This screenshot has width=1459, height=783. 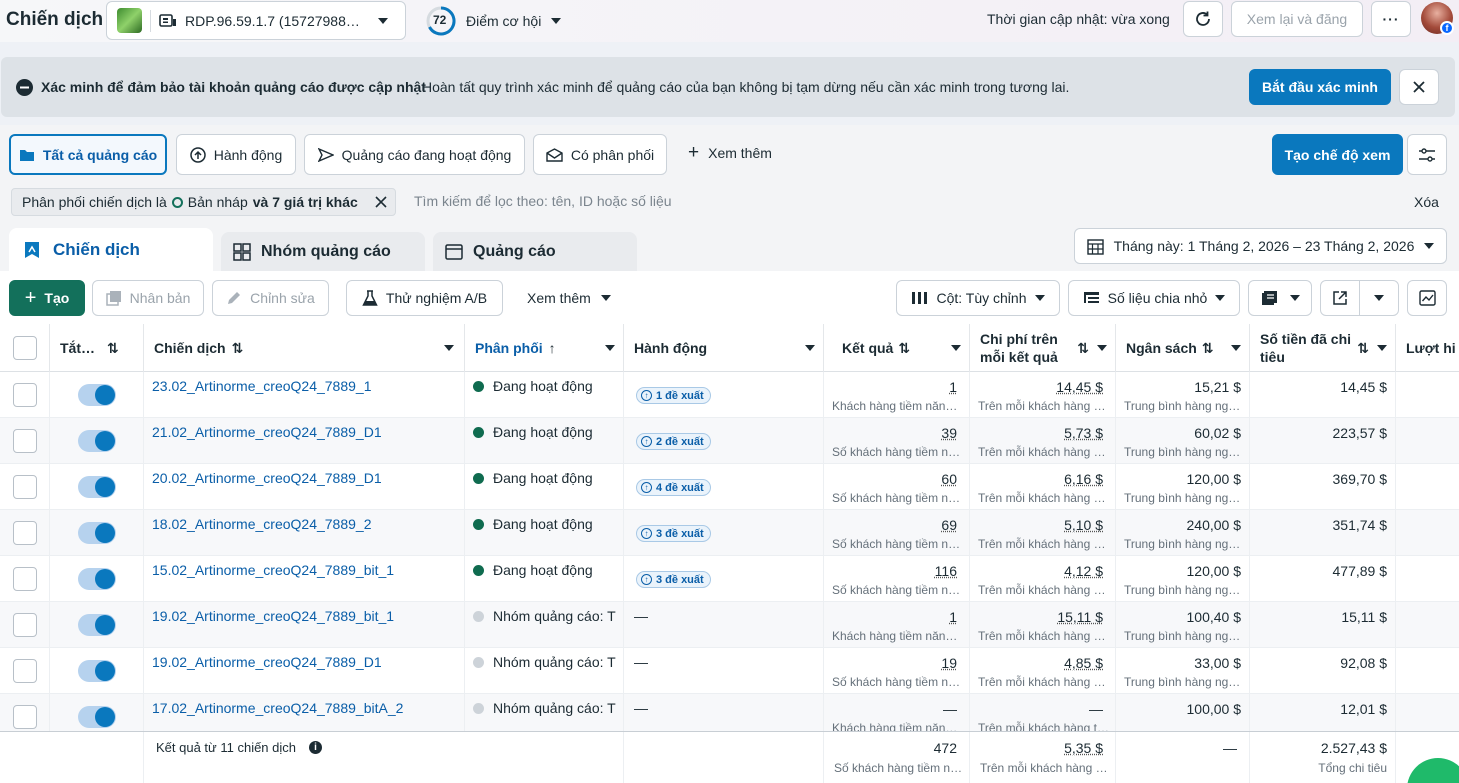 I want to click on breakdown-button: Số liệu chia nhỏ, so click(x=1154, y=298).